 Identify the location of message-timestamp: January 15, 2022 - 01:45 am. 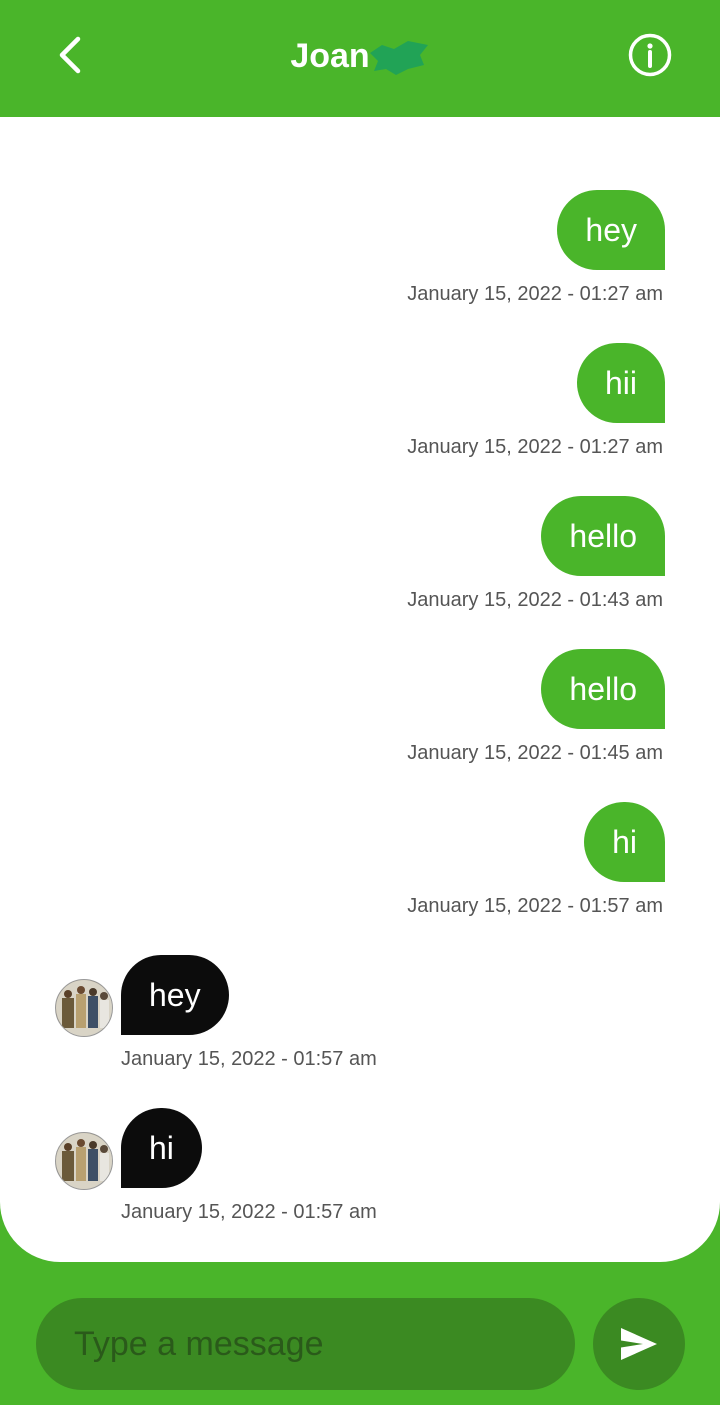
(535, 753).